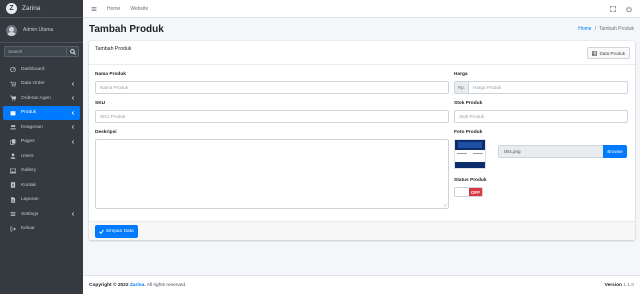  What do you see at coordinates (41, 156) in the screenshot?
I see `sidebar-item-users: Users` at bounding box center [41, 156].